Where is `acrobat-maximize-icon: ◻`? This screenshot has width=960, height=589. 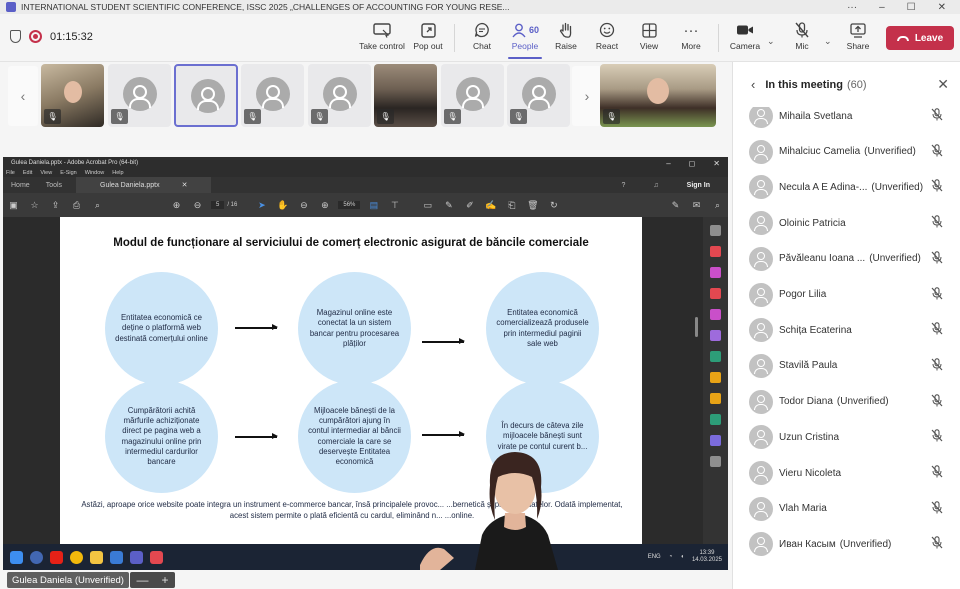
acrobat-maximize-icon: ◻ is located at coordinates (692, 163).